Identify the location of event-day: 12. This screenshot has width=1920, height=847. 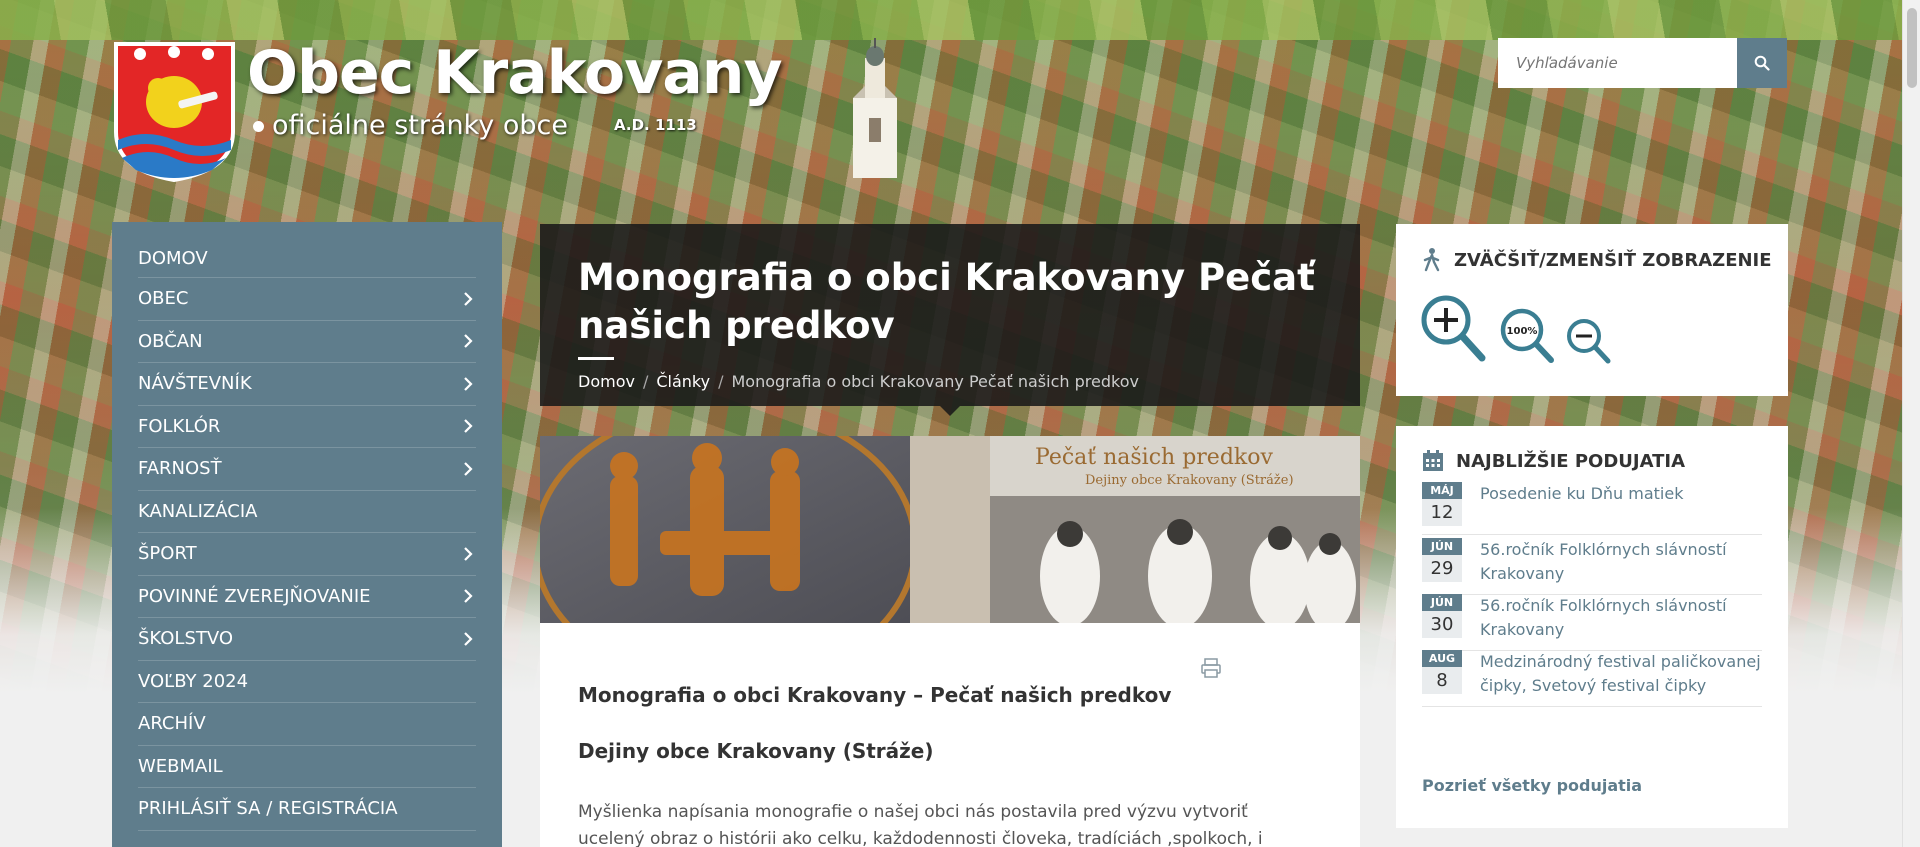
(1442, 512).